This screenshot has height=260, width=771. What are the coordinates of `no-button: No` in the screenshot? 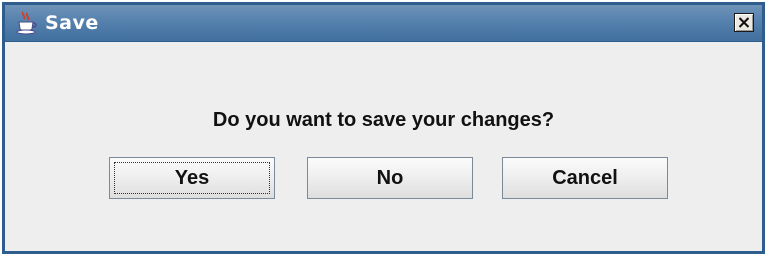 It's located at (390, 178).